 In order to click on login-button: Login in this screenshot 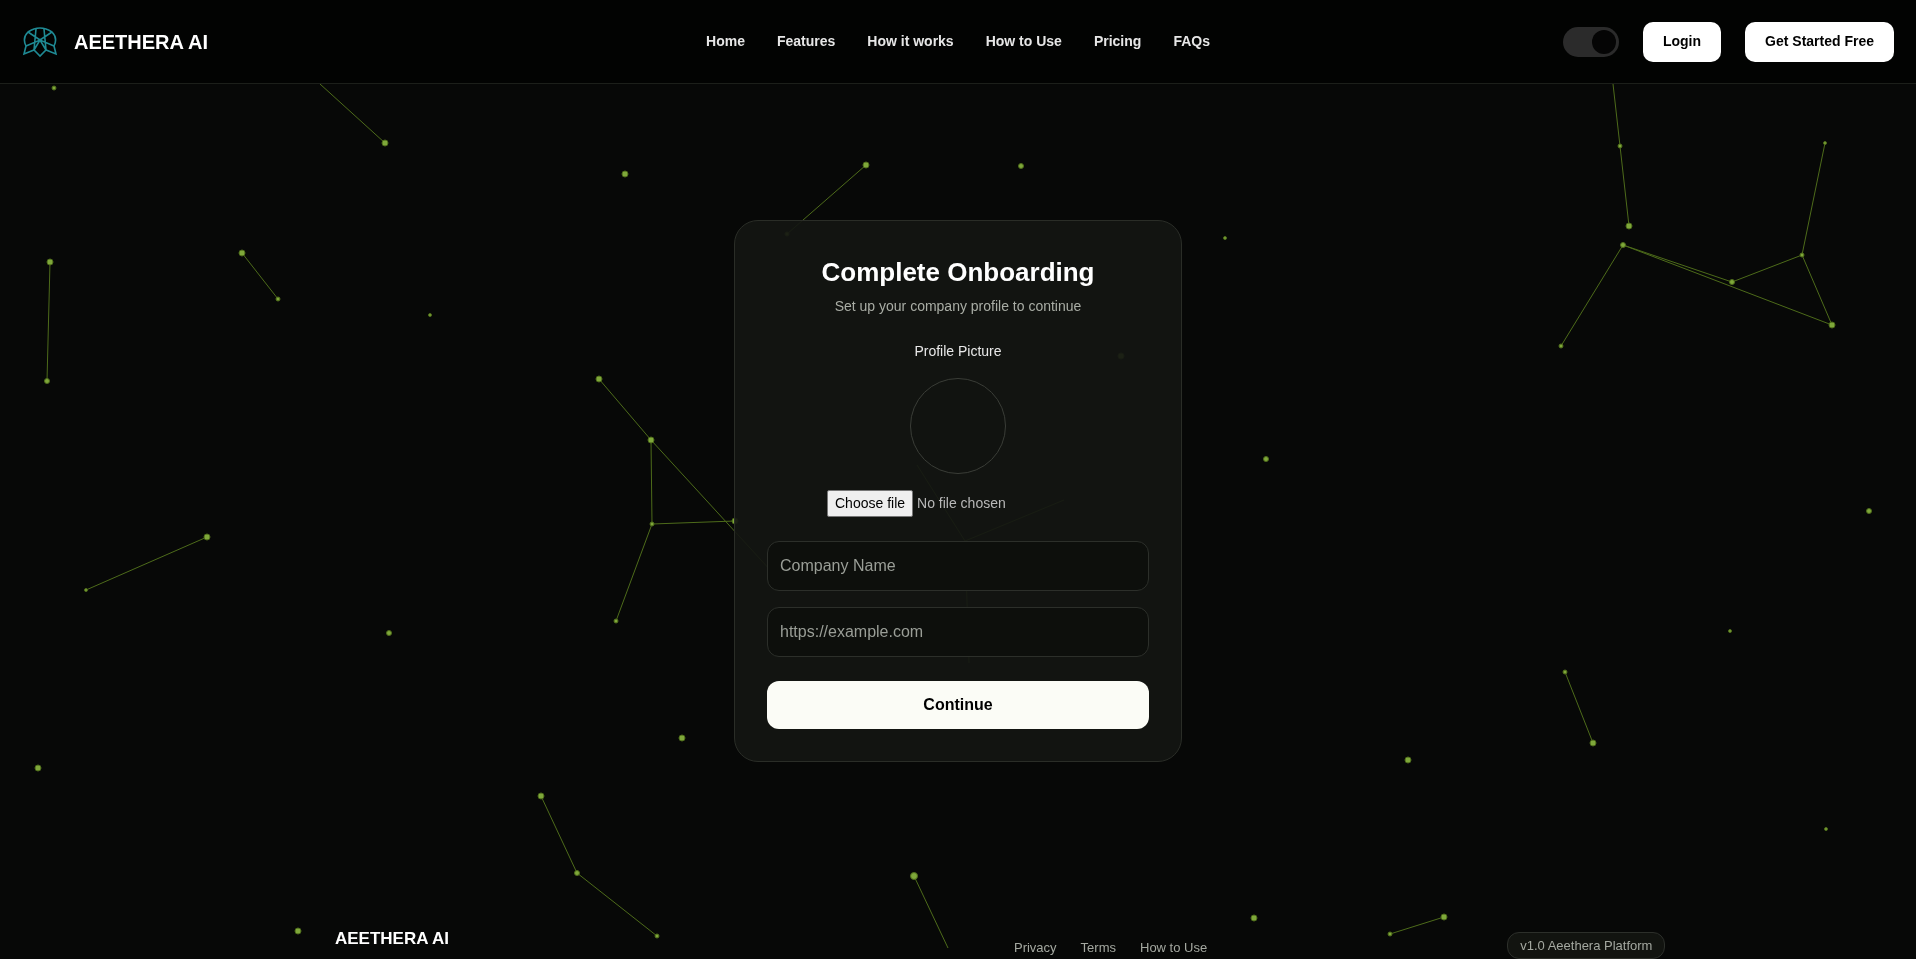, I will do `click(1682, 41)`.